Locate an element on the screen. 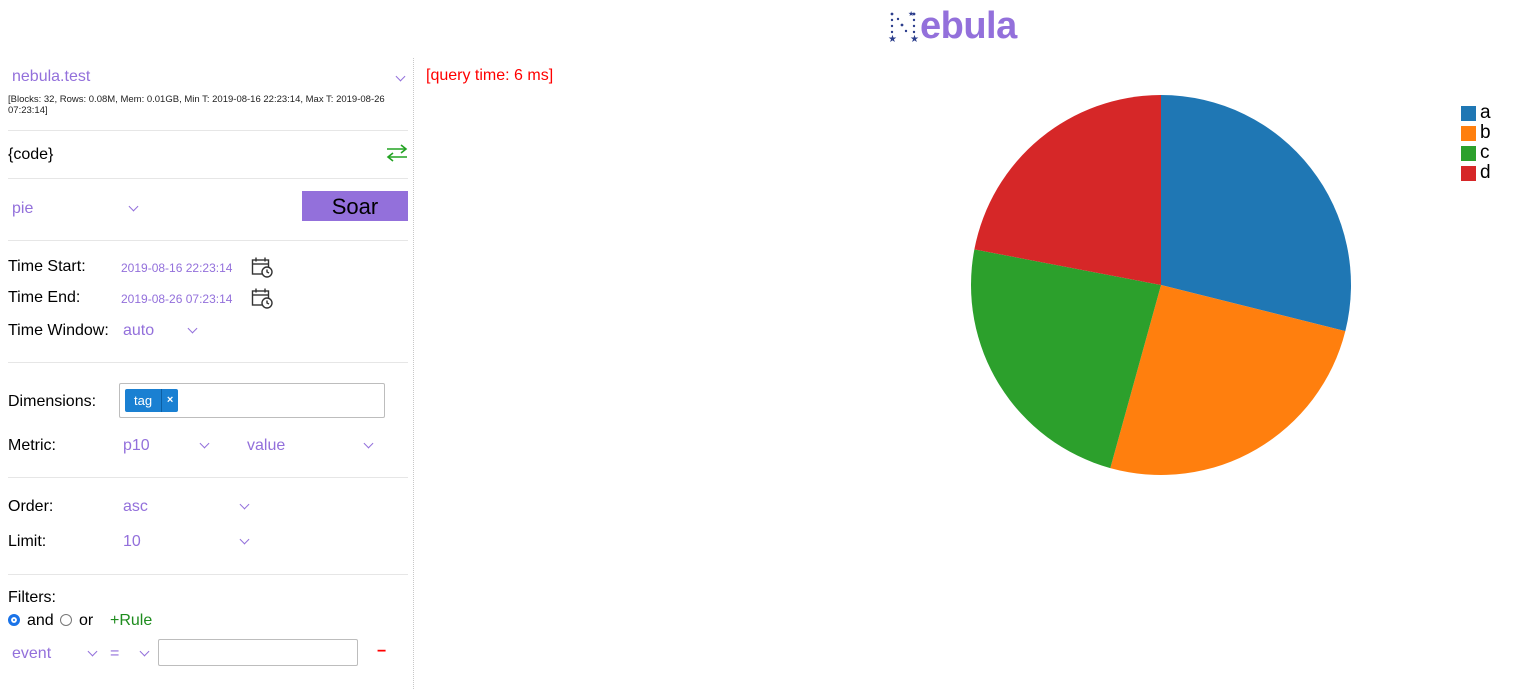  remove-rule-button: − is located at coordinates (381, 652).